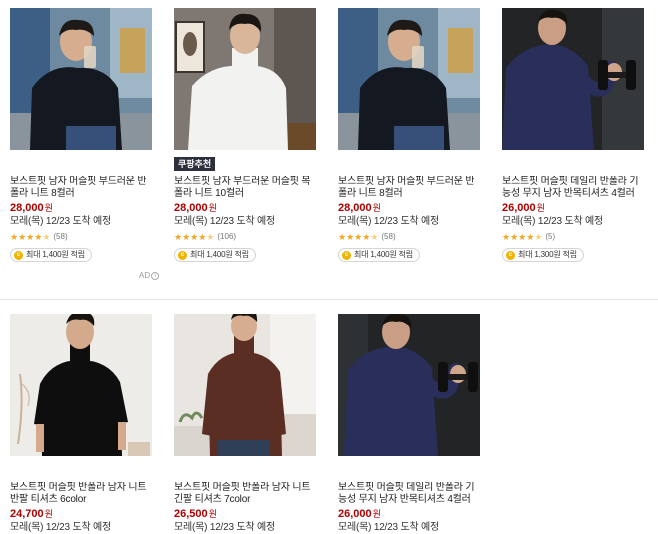 The image size is (658, 534). I want to click on info-icon: i, so click(155, 275).